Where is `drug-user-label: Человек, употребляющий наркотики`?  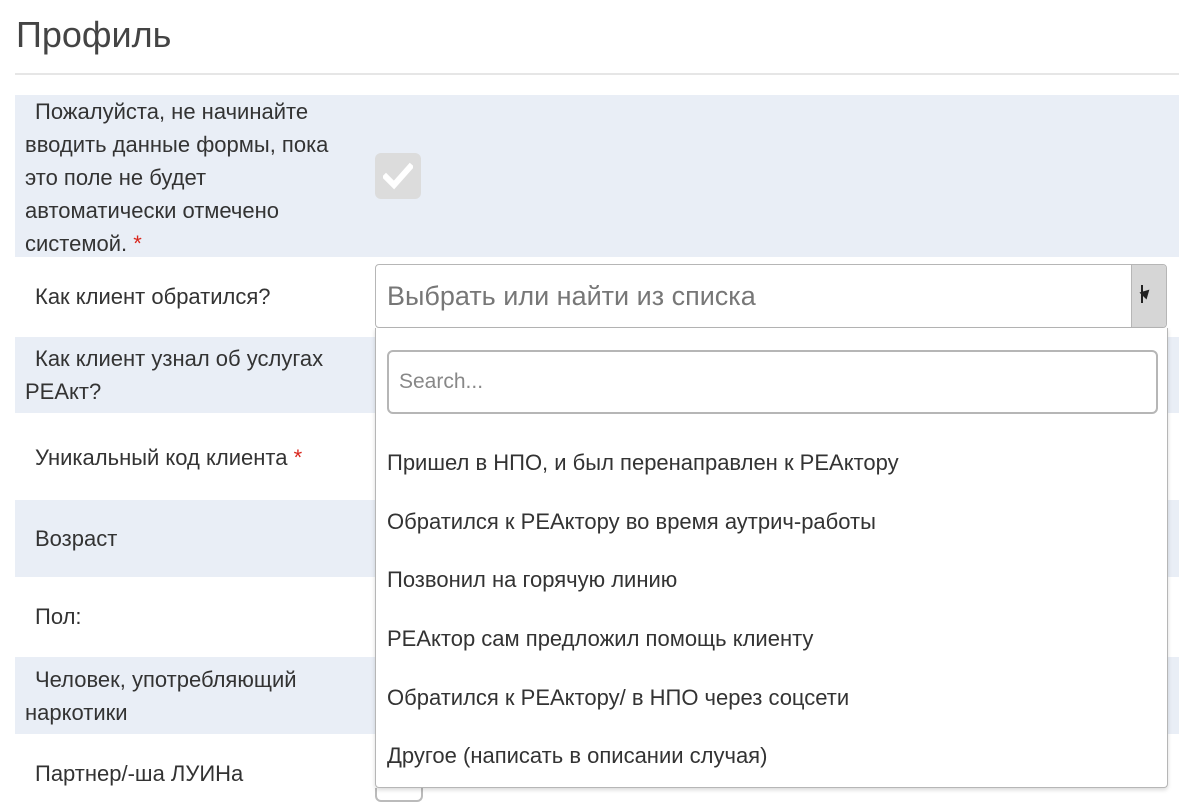 drug-user-label: Человек, употребляющий наркотики is located at coordinates (161, 696).